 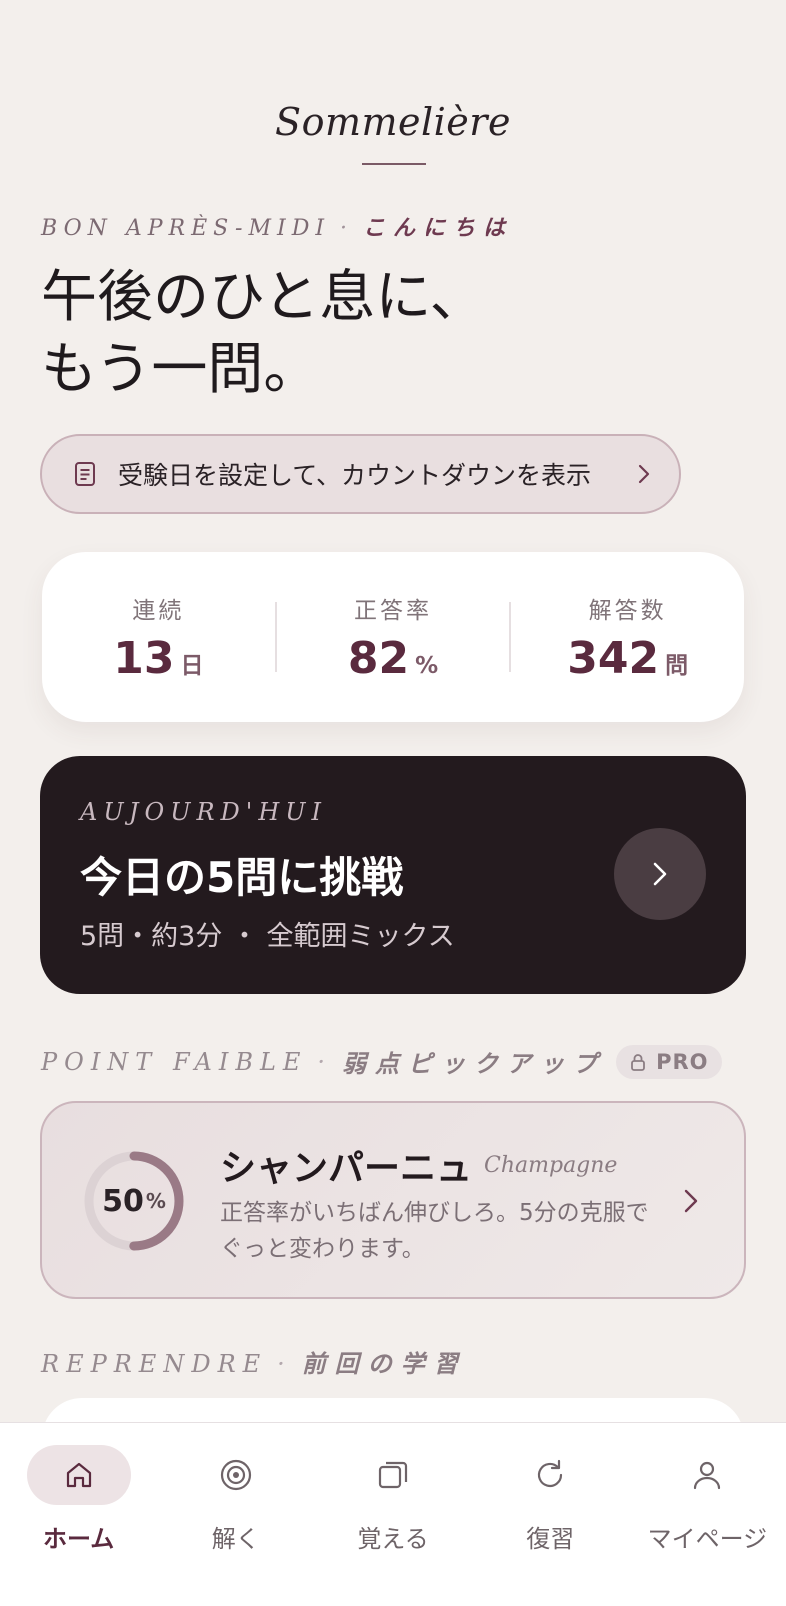 What do you see at coordinates (707, 1539) in the screenshot?
I see `tab-label: マイページ` at bounding box center [707, 1539].